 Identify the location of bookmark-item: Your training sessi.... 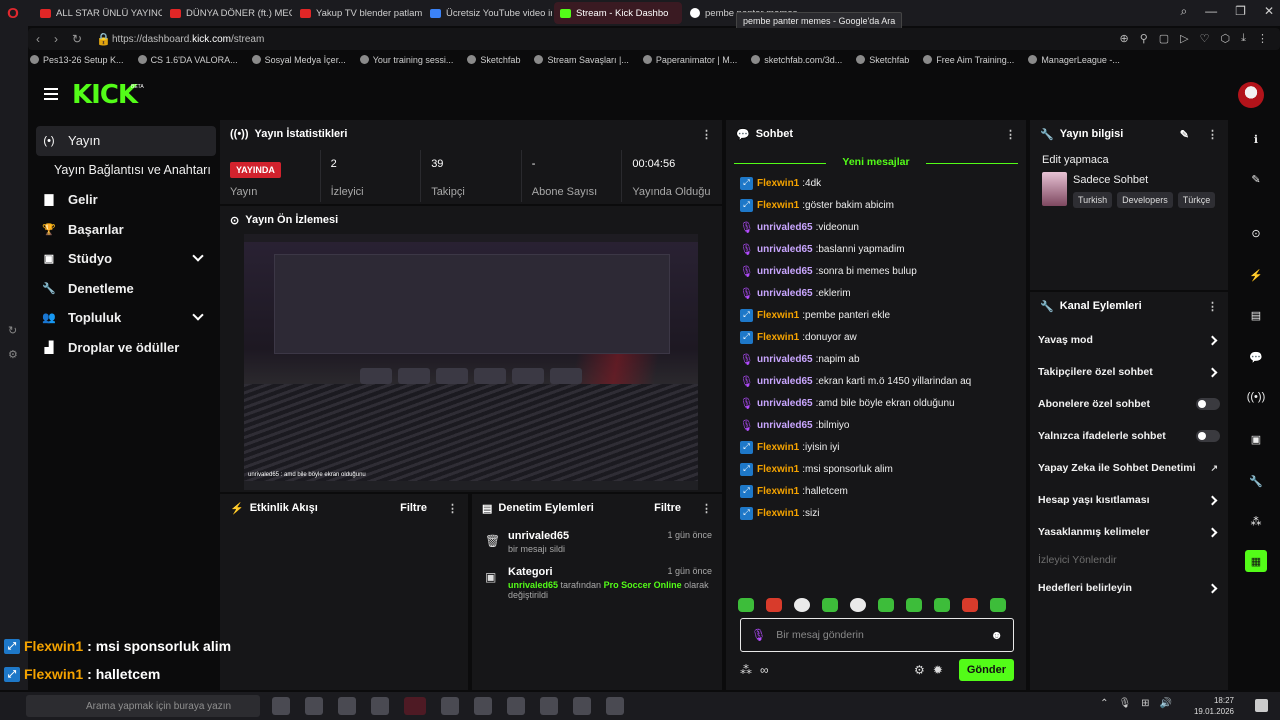
(406, 60).